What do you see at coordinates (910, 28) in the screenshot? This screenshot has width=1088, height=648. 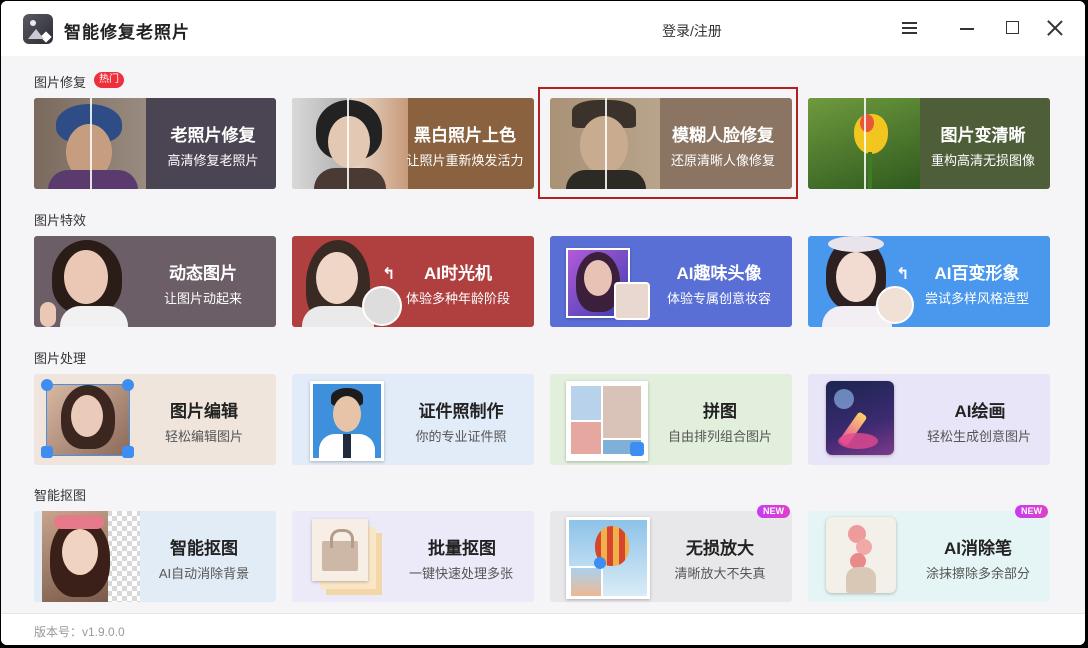 I see `menu-icon` at bounding box center [910, 28].